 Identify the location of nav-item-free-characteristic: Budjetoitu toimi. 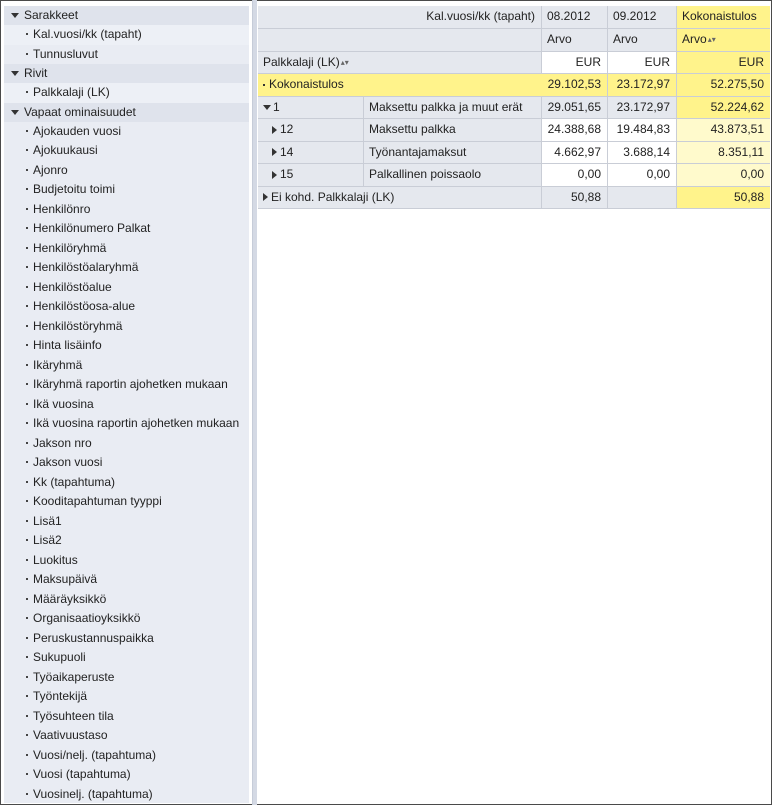
(126, 190).